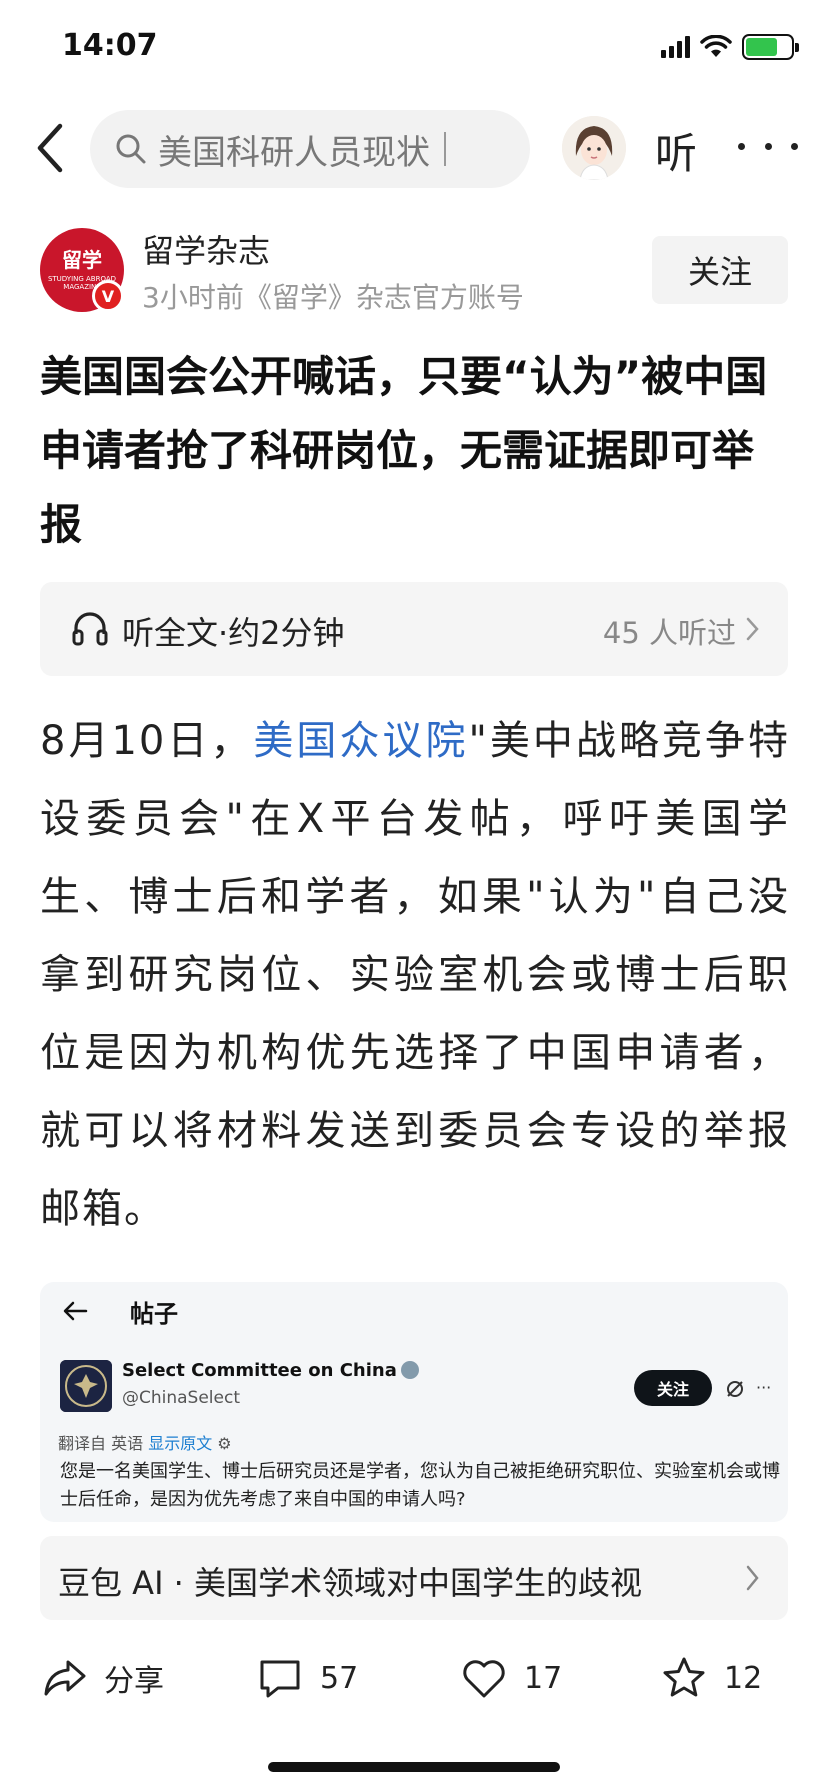 This screenshot has height=1792, width=828. What do you see at coordinates (735, 1389) in the screenshot?
I see `embed-grok-icon` at bounding box center [735, 1389].